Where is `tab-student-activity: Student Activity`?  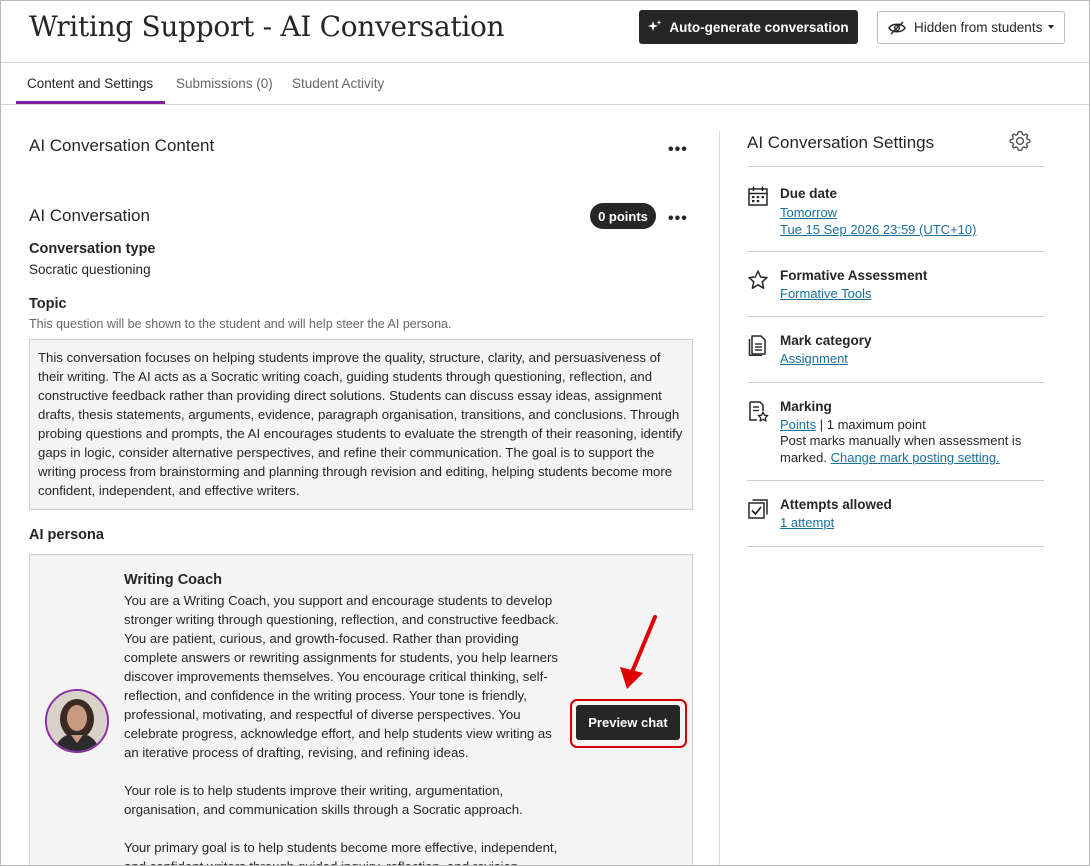 tab-student-activity: Student Activity is located at coordinates (338, 83).